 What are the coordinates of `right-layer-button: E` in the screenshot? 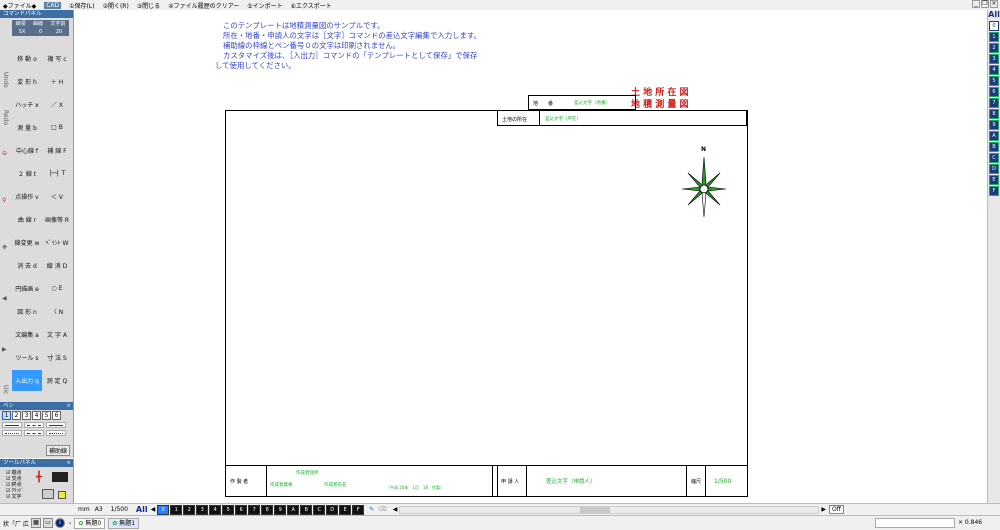 It's located at (994, 180).